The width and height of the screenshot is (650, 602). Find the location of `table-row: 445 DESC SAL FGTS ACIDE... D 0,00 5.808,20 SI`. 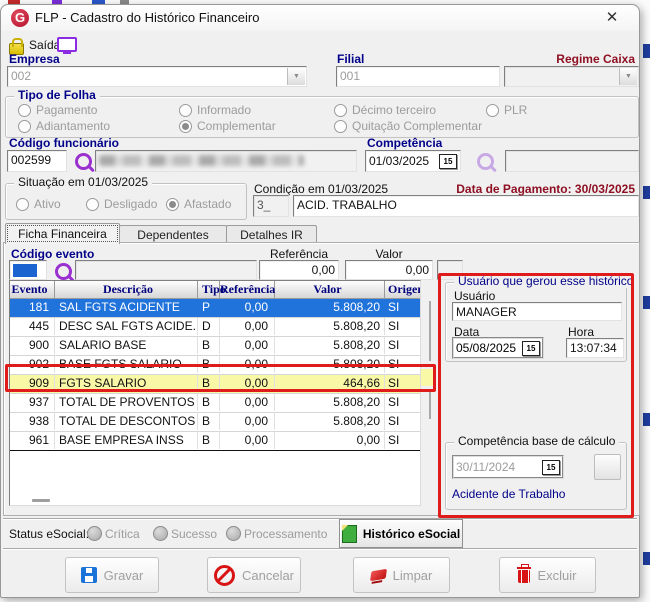

table-row: 445 DESC SAL FGTS ACIDE... D 0,00 5.808,20 SI is located at coordinates (215, 327).